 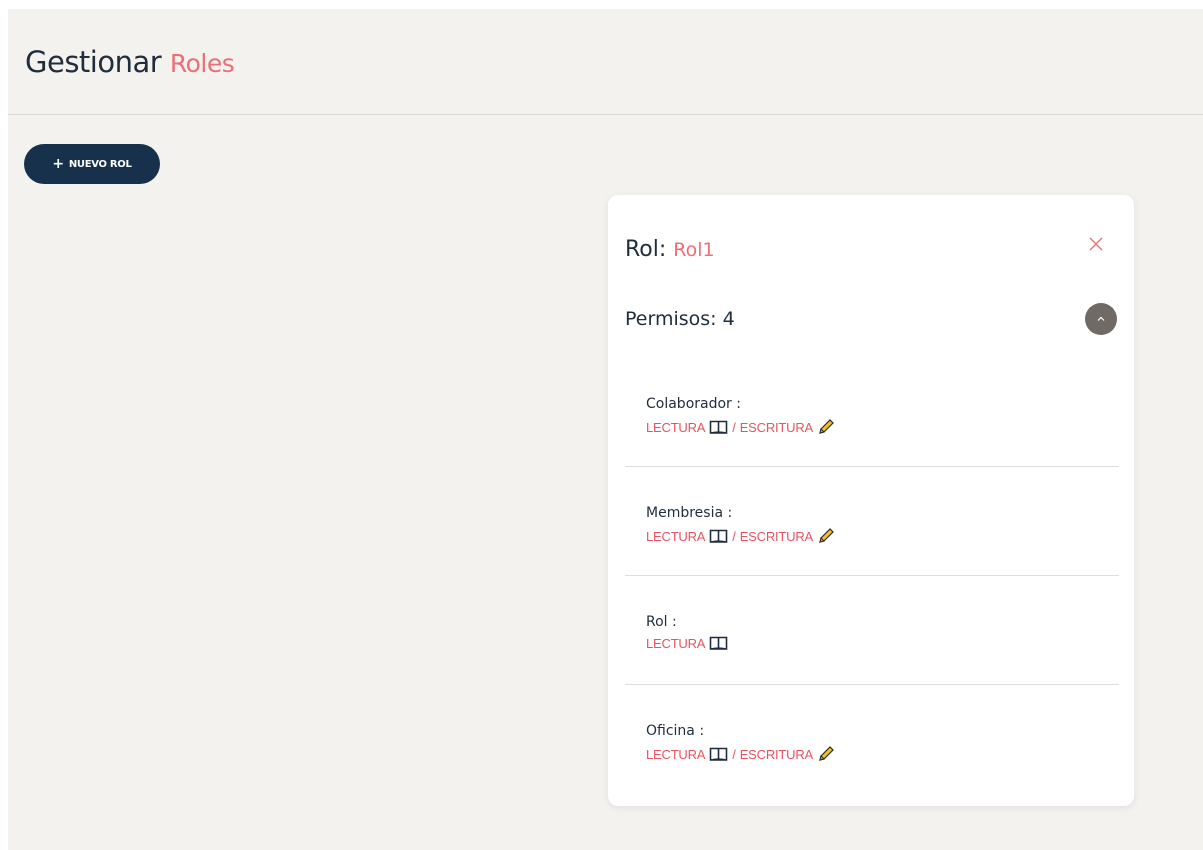 What do you see at coordinates (680, 319) in the screenshot?
I see `permissions-count: Permisos: 4` at bounding box center [680, 319].